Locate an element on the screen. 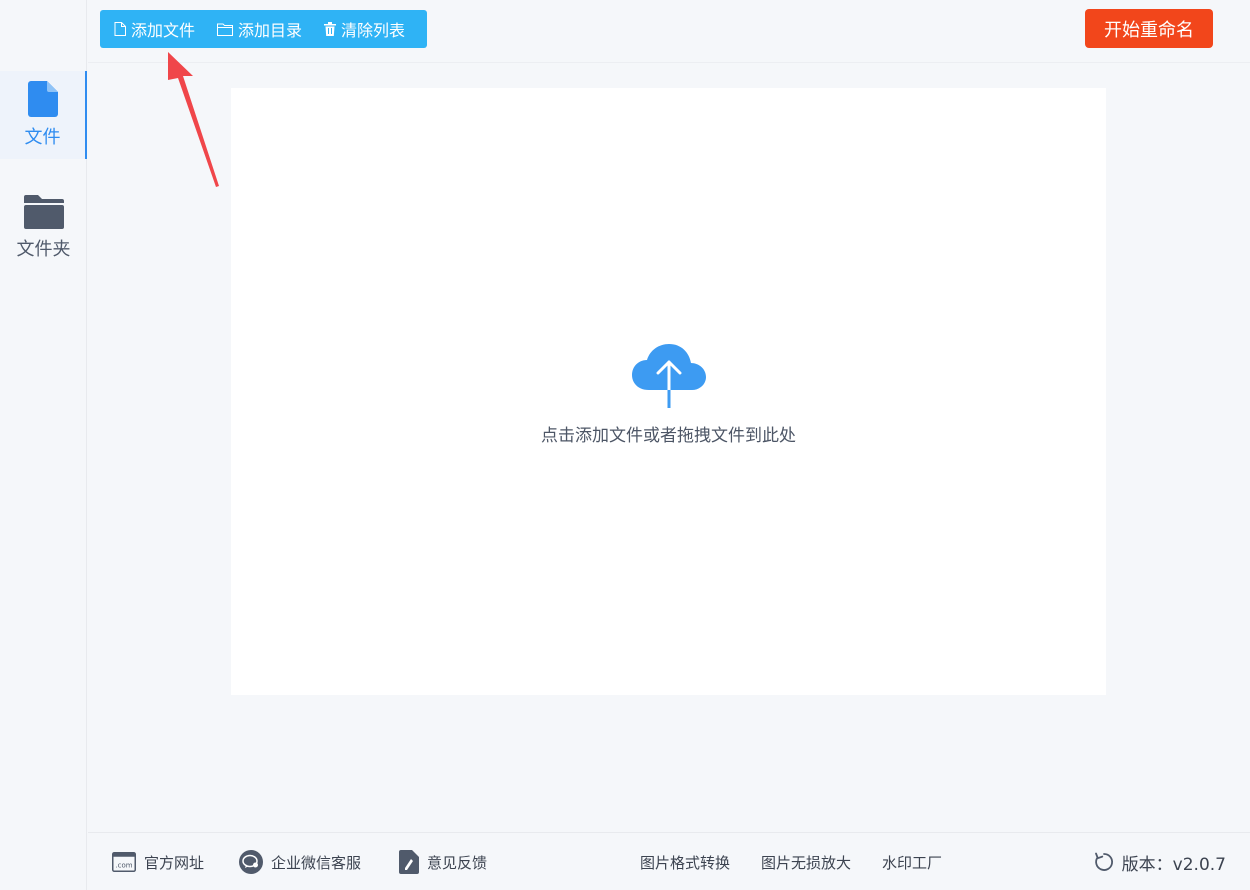 The width and height of the screenshot is (1250, 890). drop-hint-text: 点击添加文件或者拖拽文件到此处 is located at coordinates (668, 436).